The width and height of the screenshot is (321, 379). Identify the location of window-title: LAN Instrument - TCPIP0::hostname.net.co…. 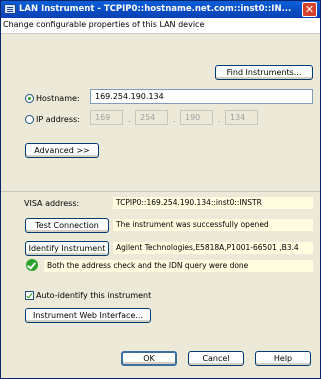
(155, 9).